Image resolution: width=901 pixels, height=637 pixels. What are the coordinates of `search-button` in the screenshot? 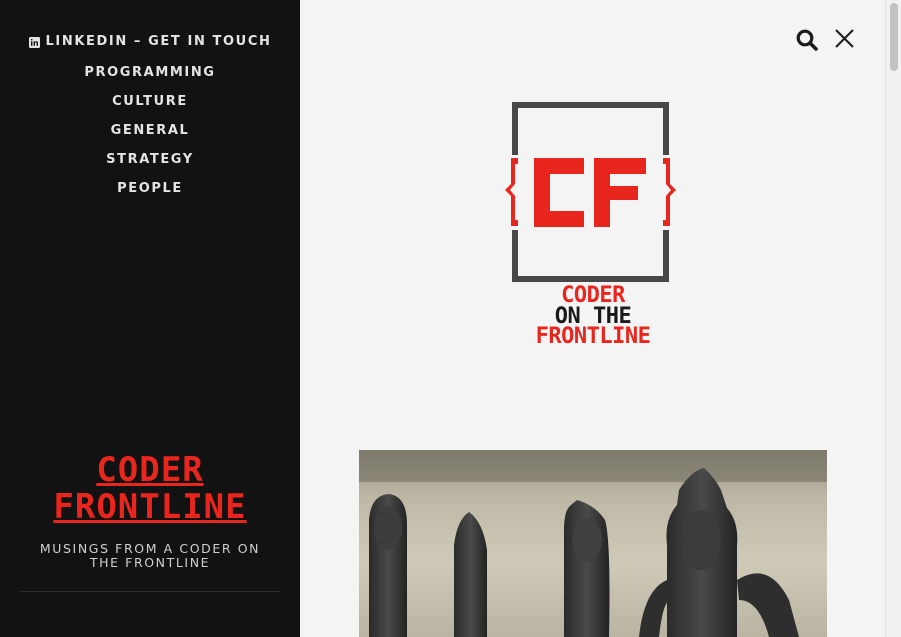 It's located at (807, 40).